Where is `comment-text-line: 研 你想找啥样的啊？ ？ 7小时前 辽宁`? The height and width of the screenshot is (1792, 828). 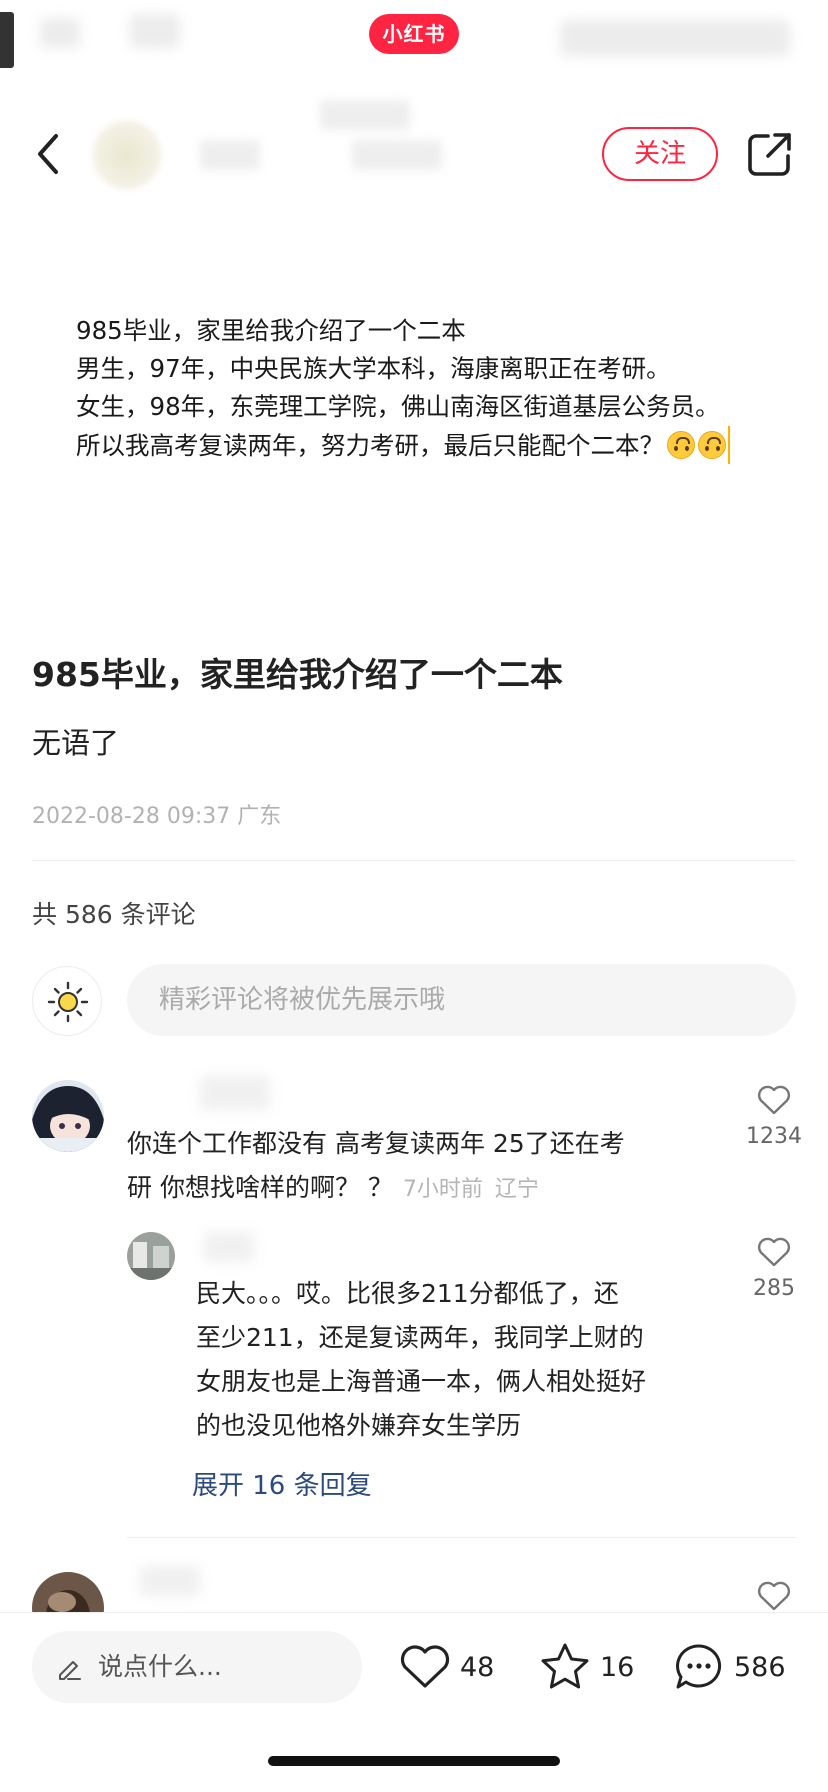 comment-text-line: 研 你想找啥样的啊？ ？ 7小时前 辽宁 is located at coordinates (427, 1189).